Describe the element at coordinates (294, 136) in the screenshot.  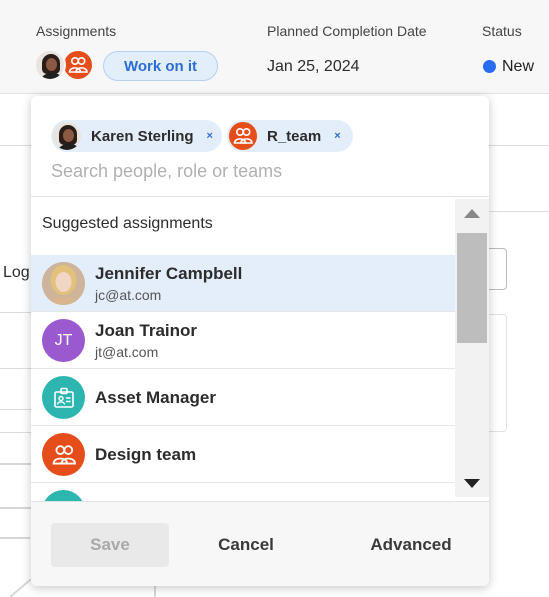
I see `chip-label: R_team` at that location.